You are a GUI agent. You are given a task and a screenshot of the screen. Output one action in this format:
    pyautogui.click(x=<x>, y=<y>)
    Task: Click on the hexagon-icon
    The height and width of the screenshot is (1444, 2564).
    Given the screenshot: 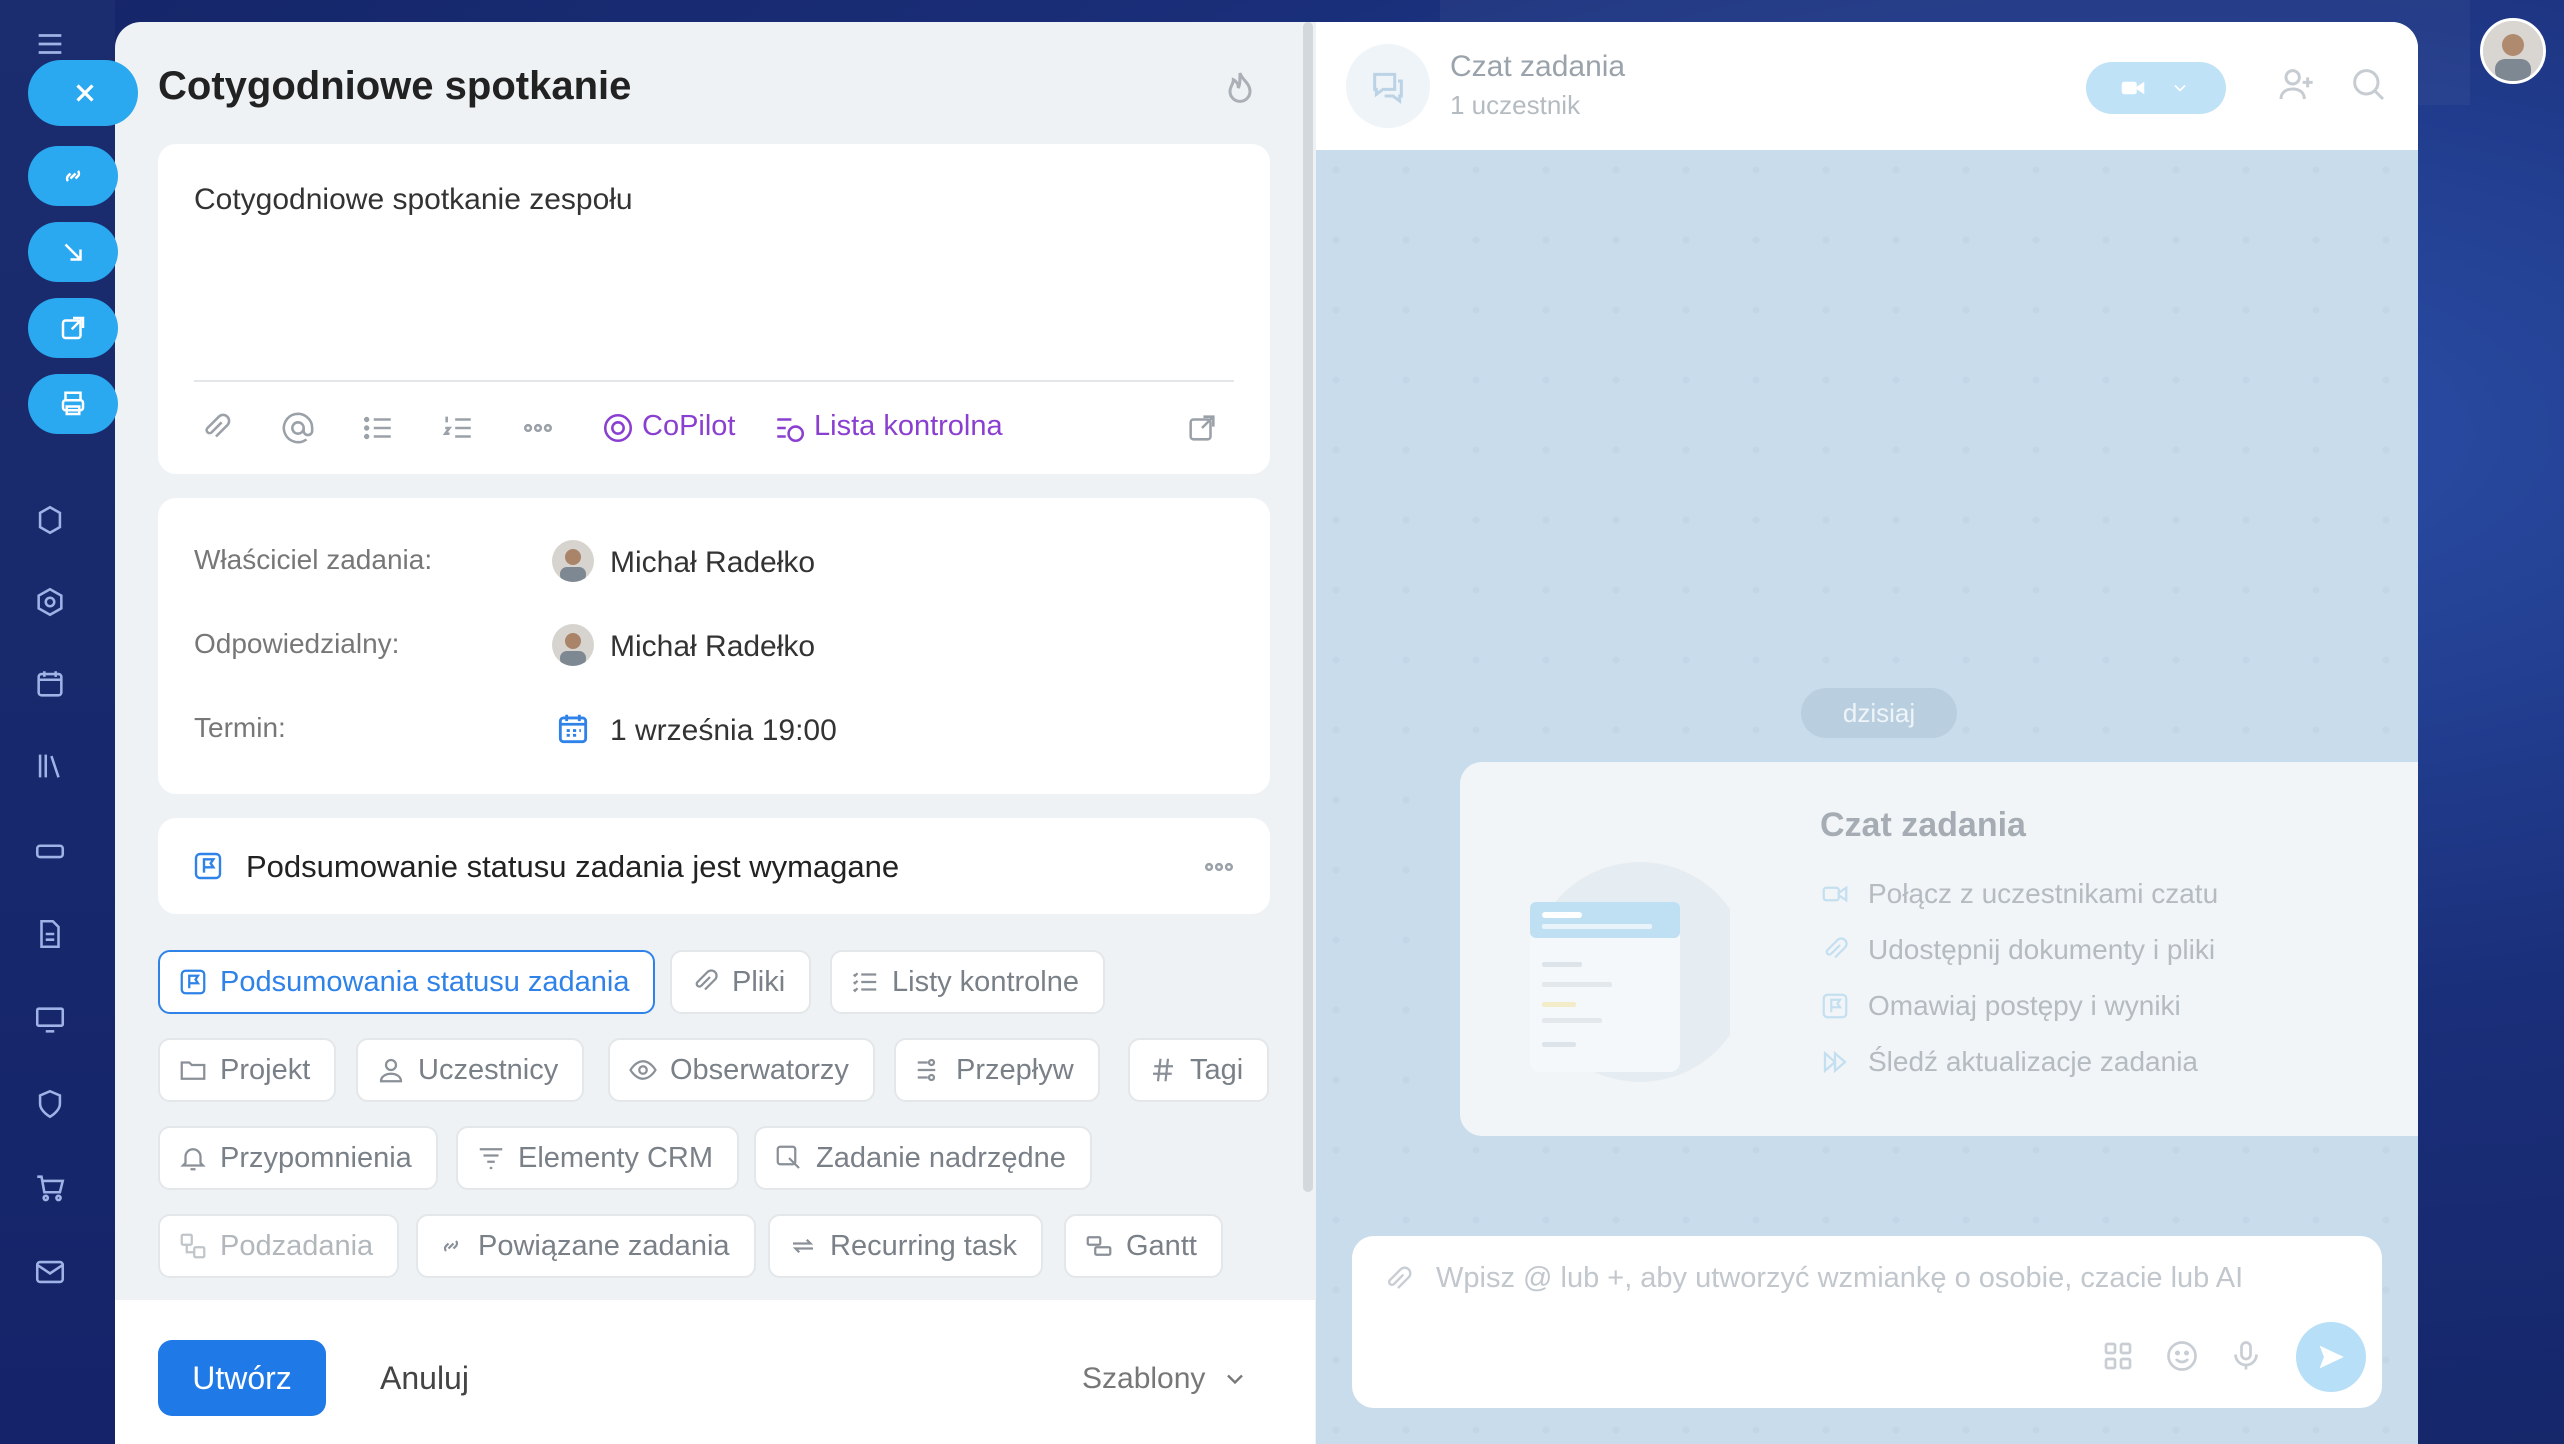 What is the action you would take?
    pyautogui.click(x=50, y=602)
    